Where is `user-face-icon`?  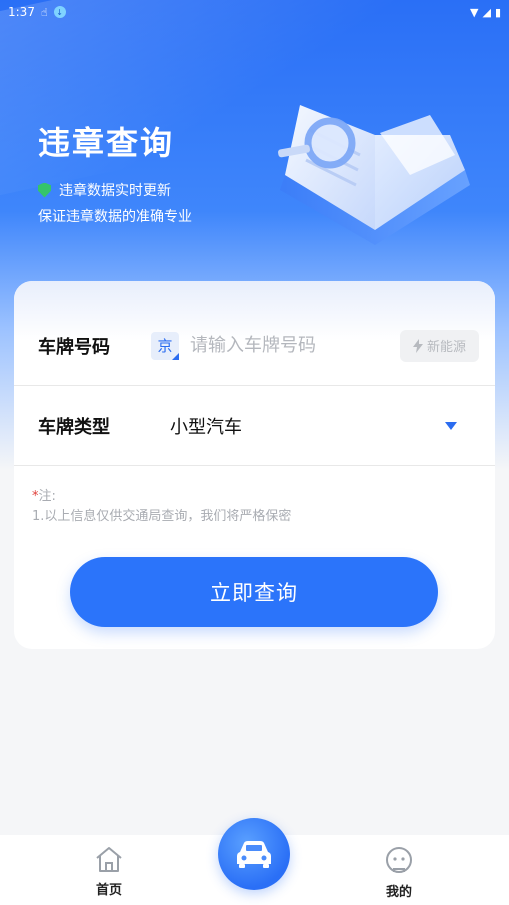 user-face-icon is located at coordinates (399, 860).